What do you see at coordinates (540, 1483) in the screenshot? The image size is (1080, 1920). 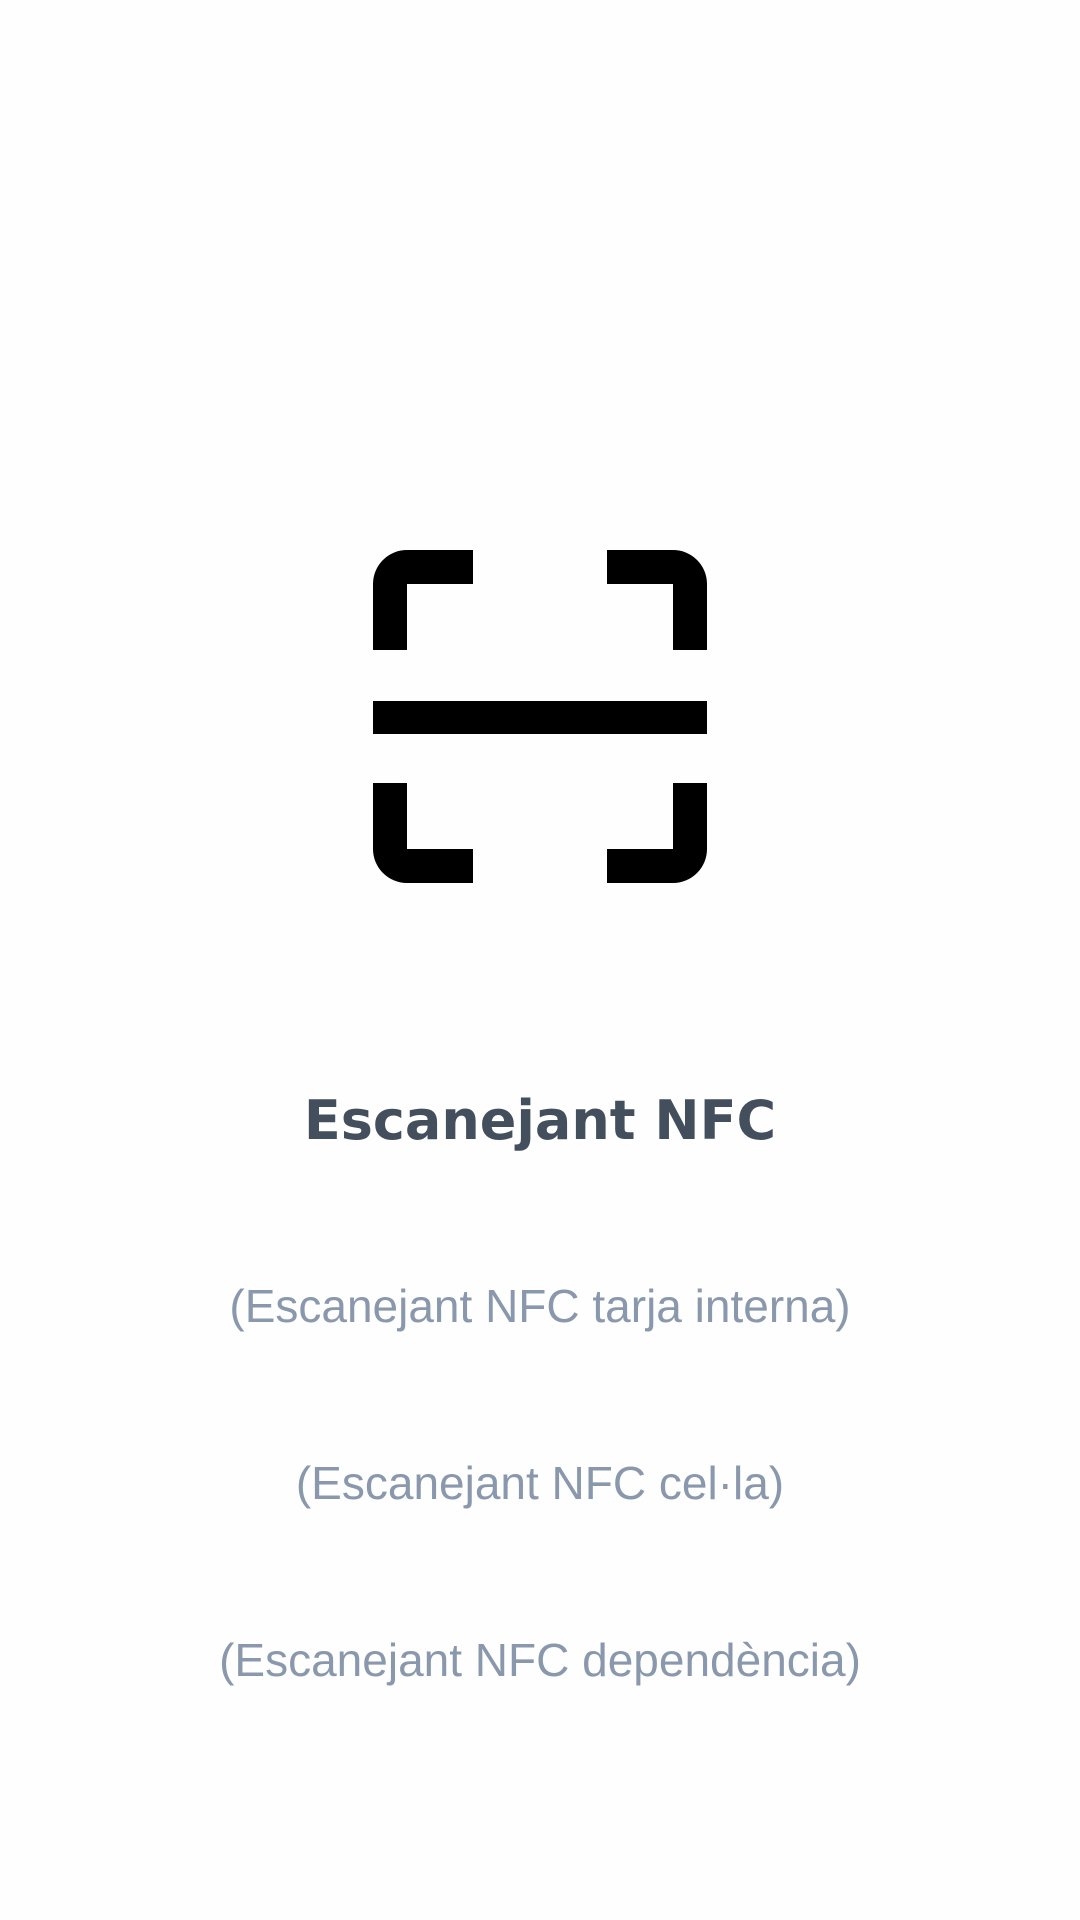 I see `scan-message-cell: (Escanejant NFC cel·la)` at bounding box center [540, 1483].